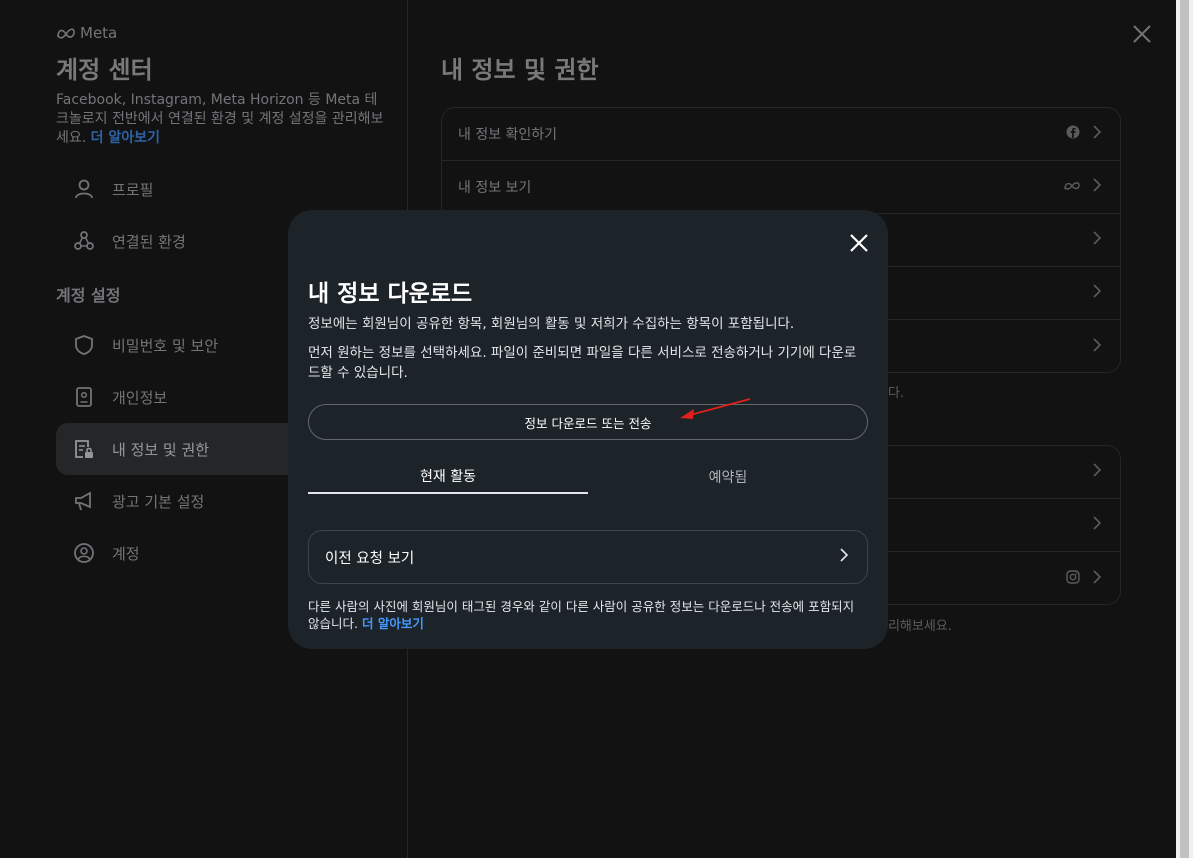 This screenshot has height=858, width=1193. What do you see at coordinates (844, 557) in the screenshot?
I see `chevron-right-icon` at bounding box center [844, 557].